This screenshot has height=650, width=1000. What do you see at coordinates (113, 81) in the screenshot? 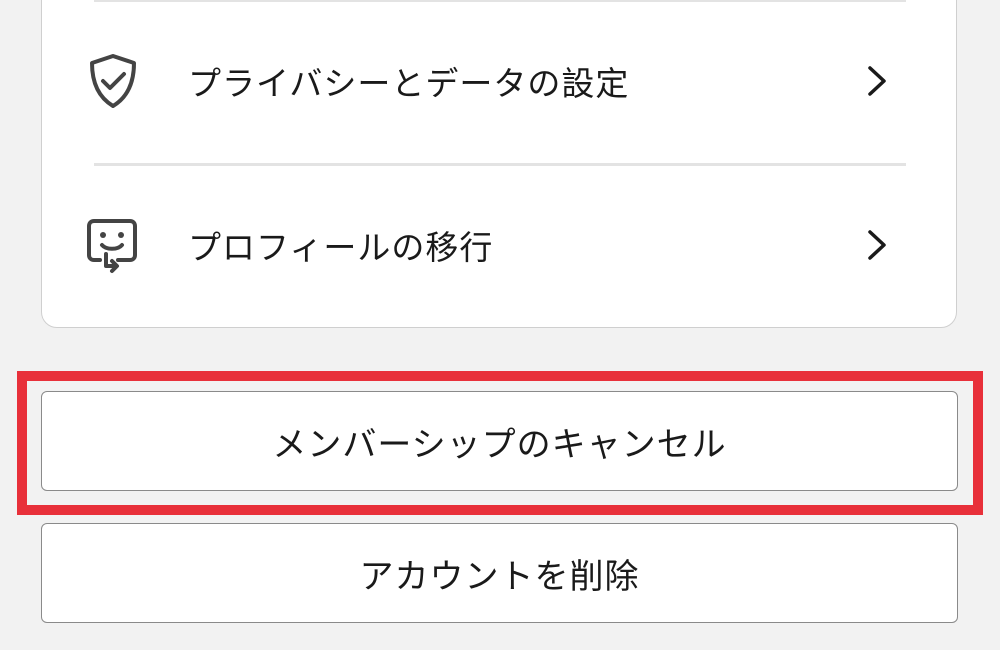
I see `shield-check-icon` at bounding box center [113, 81].